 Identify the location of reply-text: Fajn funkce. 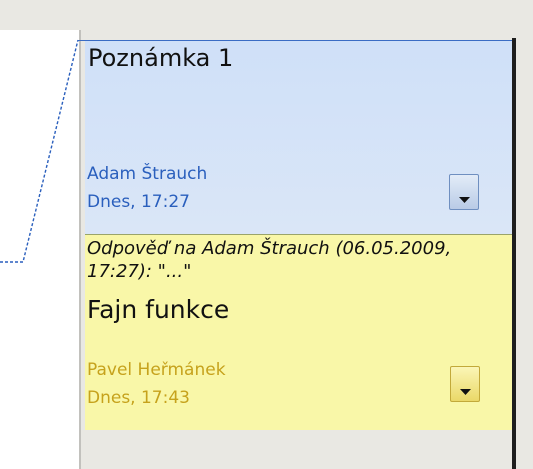
(158, 309).